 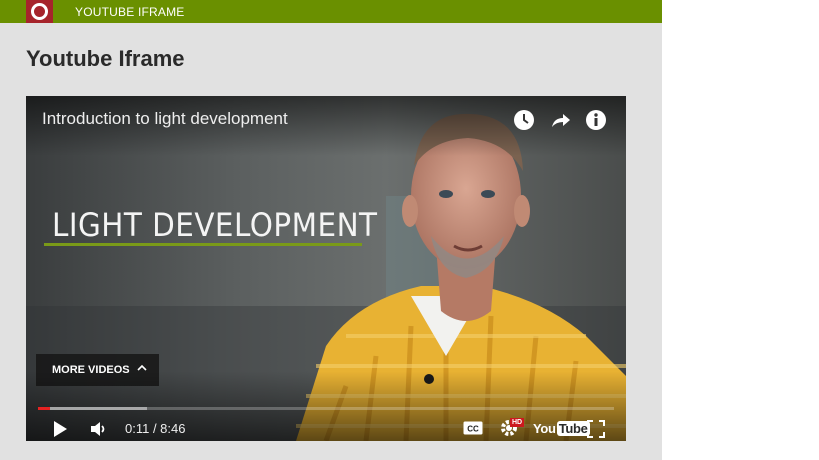 I want to click on header-bar: YOUTUBE IFRAME, so click(x=331, y=11).